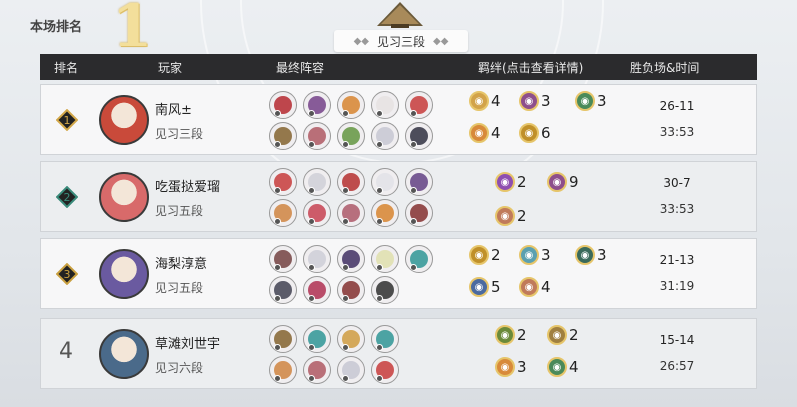 This screenshot has height=407, width=797. What do you see at coordinates (188, 344) in the screenshot?
I see `player-name: 草滩刘世宇` at bounding box center [188, 344].